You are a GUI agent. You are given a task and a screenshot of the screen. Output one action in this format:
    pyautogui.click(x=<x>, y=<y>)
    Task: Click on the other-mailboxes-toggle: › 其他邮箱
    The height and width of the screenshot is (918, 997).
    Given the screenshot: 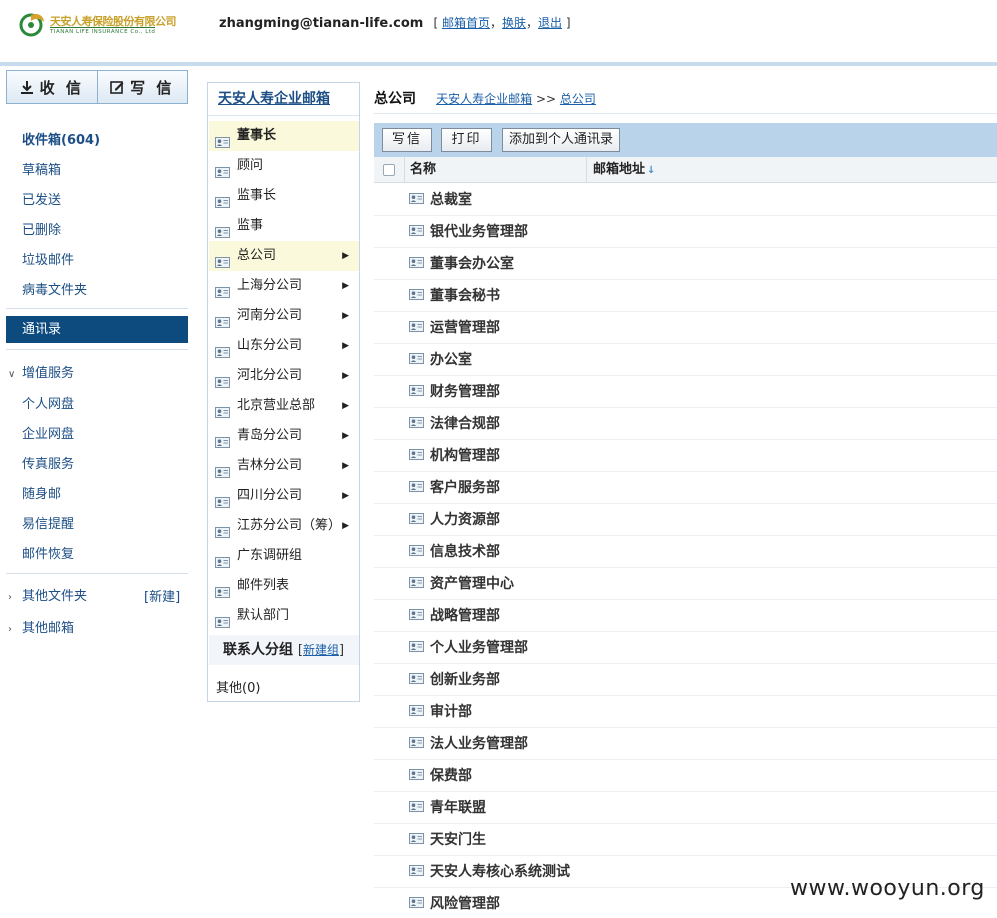 What is the action you would take?
    pyautogui.click(x=41, y=626)
    